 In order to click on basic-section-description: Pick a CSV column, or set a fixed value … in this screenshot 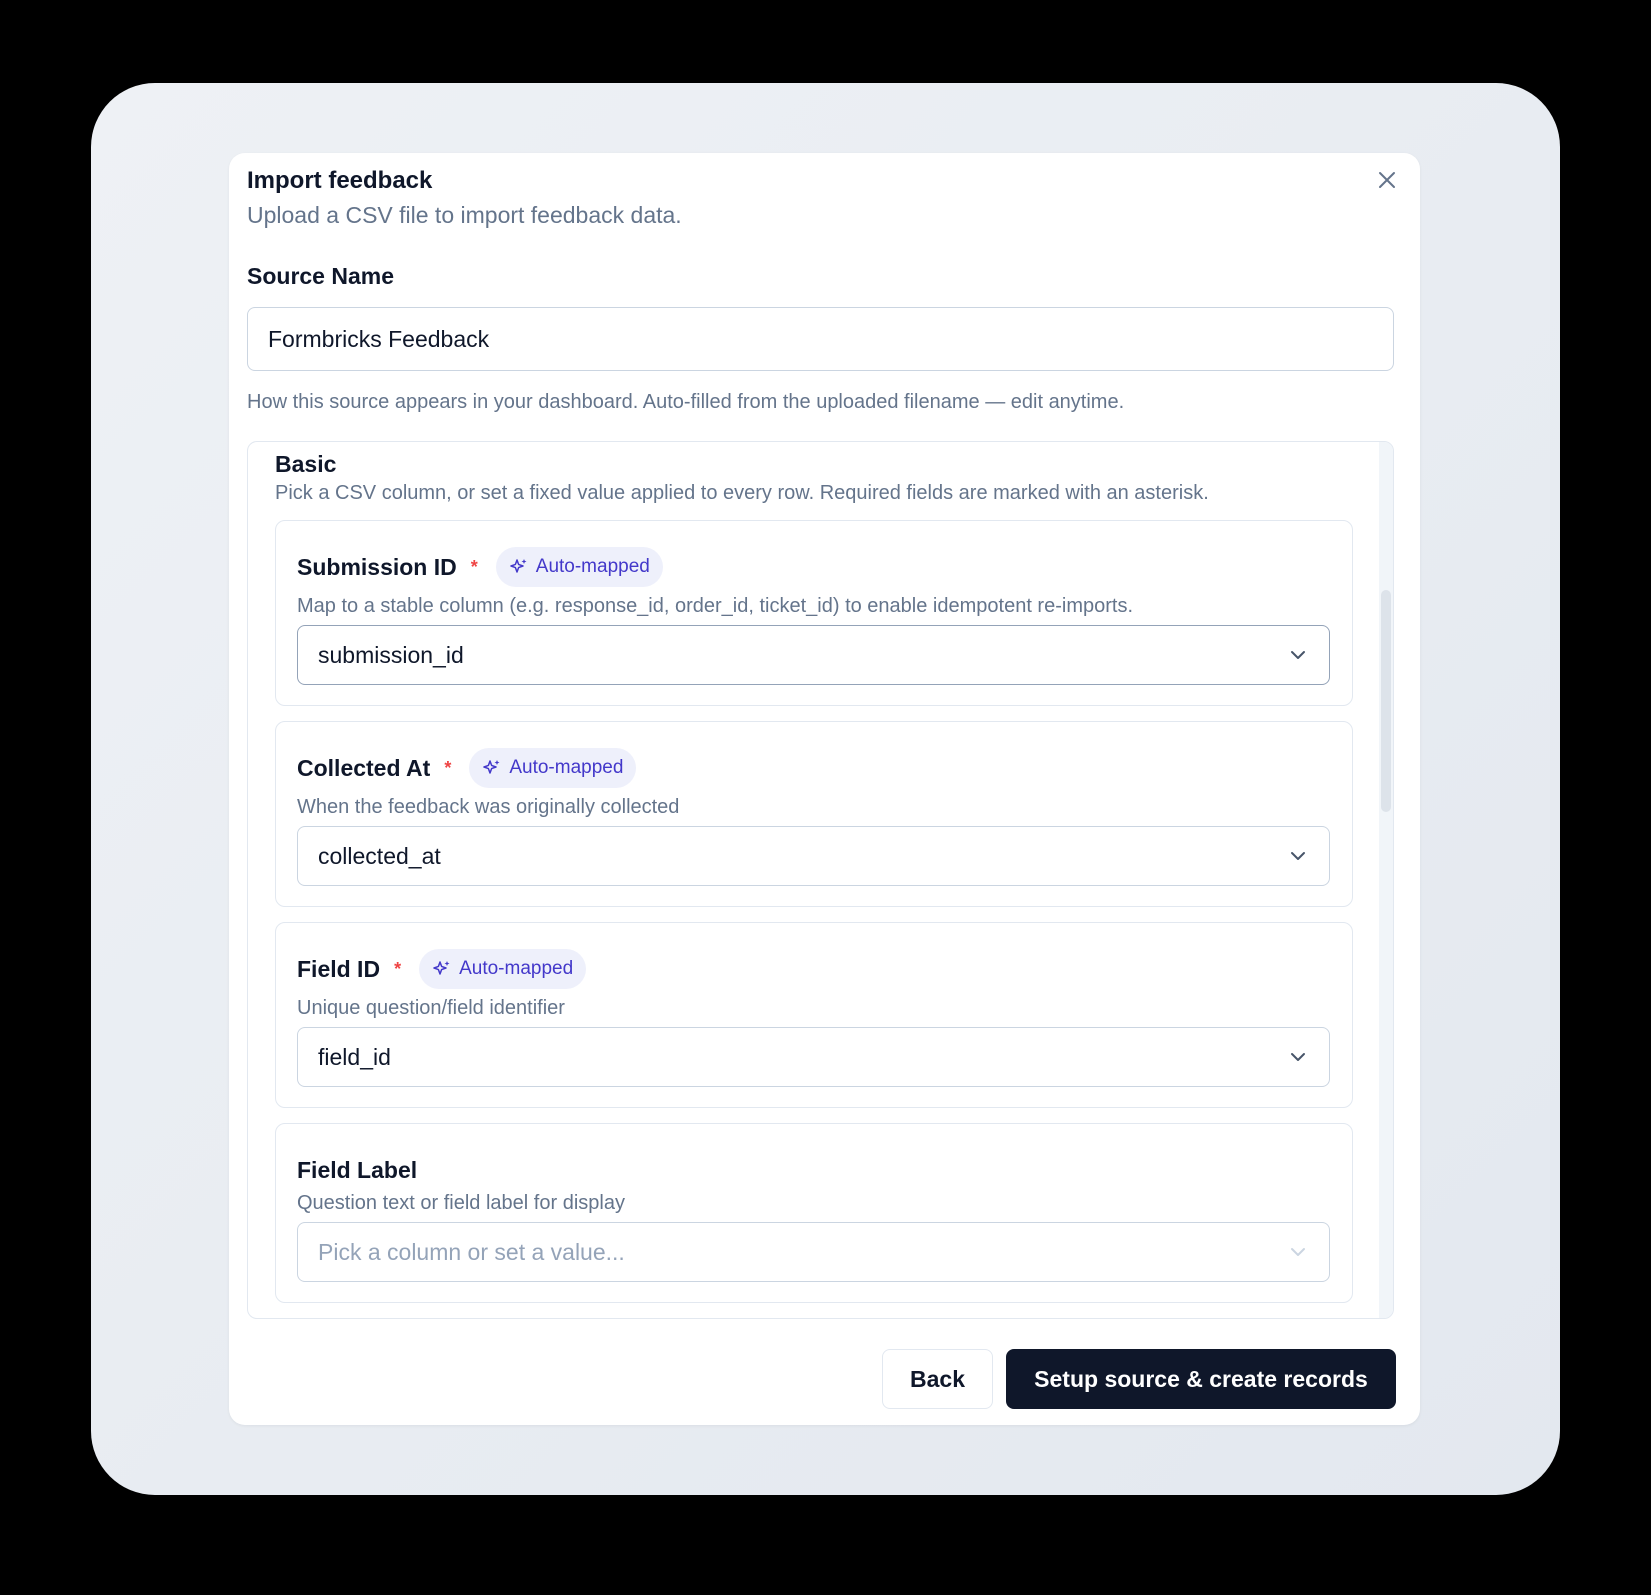, I will do `click(742, 493)`.